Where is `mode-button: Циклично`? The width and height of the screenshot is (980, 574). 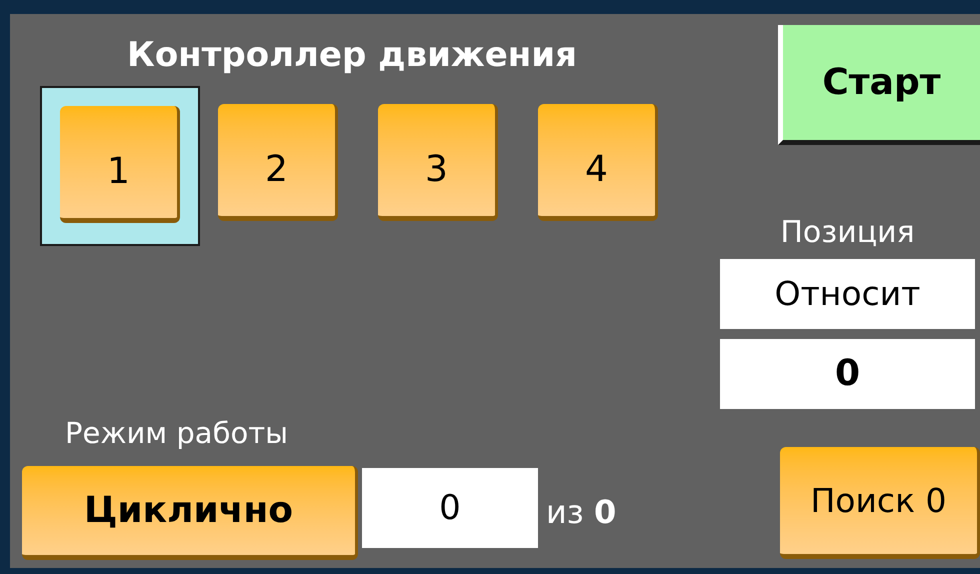 mode-button: Циклично is located at coordinates (190, 513).